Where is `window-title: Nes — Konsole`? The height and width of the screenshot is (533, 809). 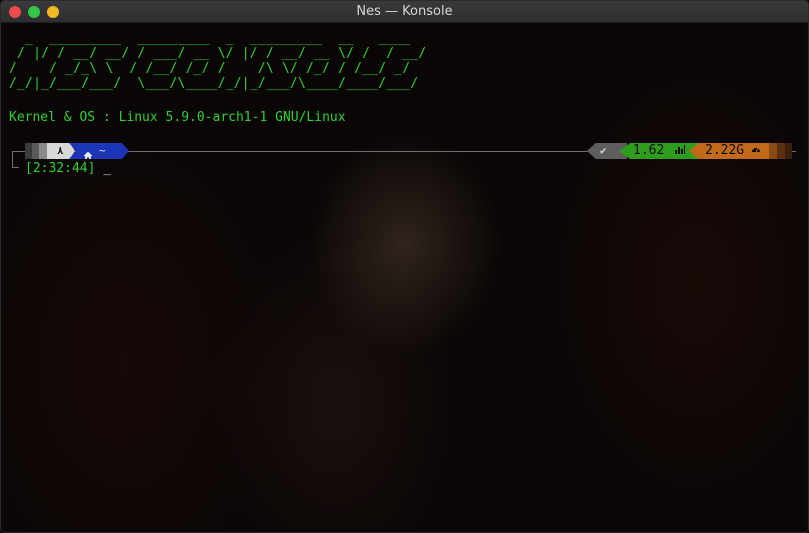
window-title: Nes — Konsole is located at coordinates (404, 11).